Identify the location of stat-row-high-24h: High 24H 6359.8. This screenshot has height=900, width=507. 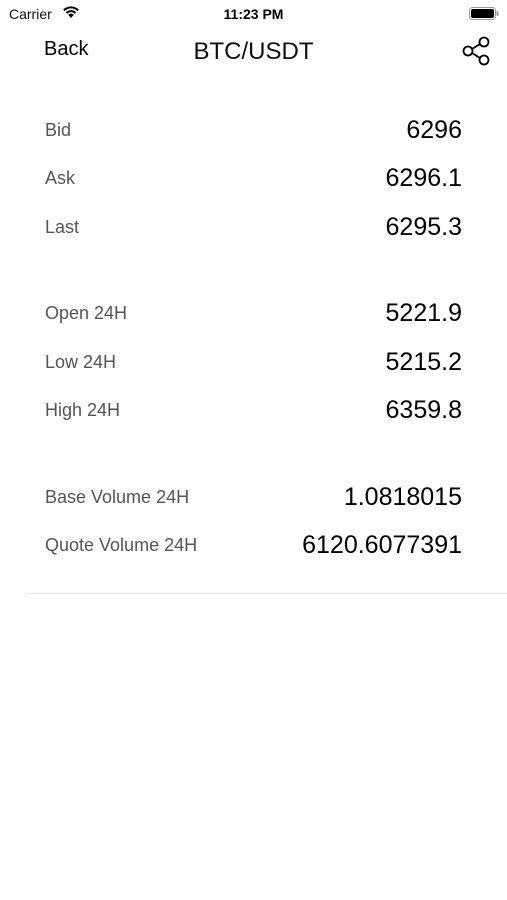
(253, 411).